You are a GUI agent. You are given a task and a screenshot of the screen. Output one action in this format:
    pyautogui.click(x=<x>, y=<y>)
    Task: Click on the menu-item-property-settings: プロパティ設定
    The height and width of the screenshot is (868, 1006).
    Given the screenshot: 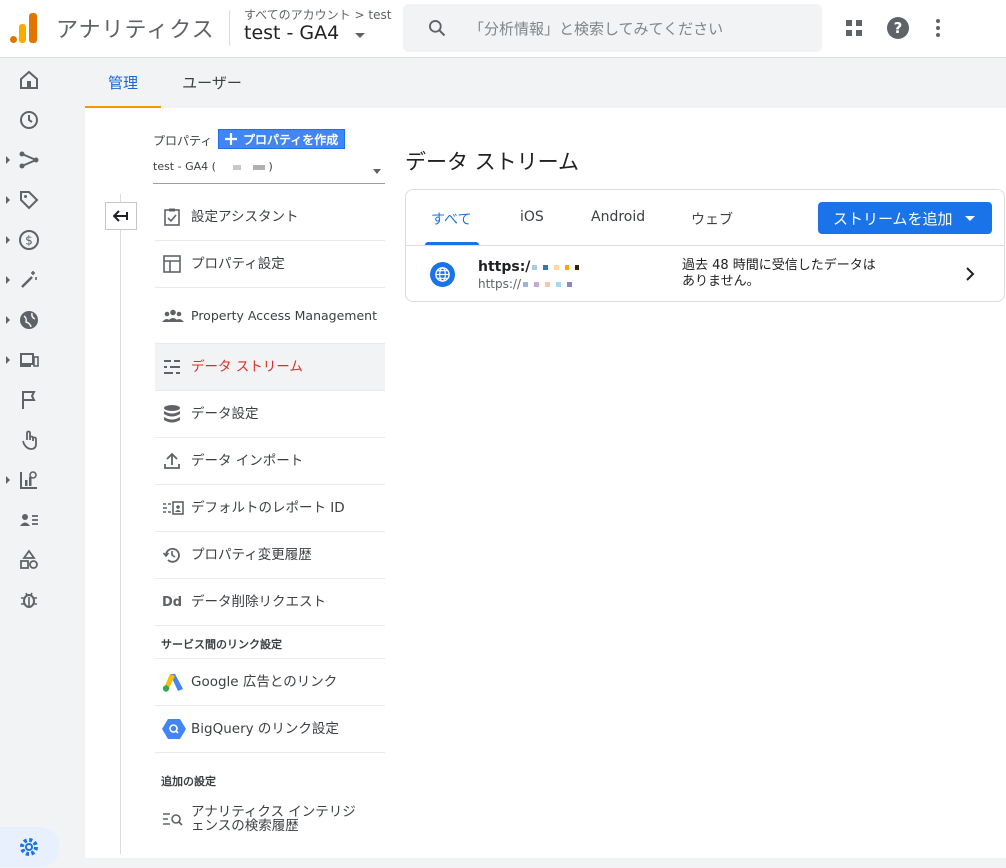 What is the action you would take?
    pyautogui.click(x=270, y=264)
    